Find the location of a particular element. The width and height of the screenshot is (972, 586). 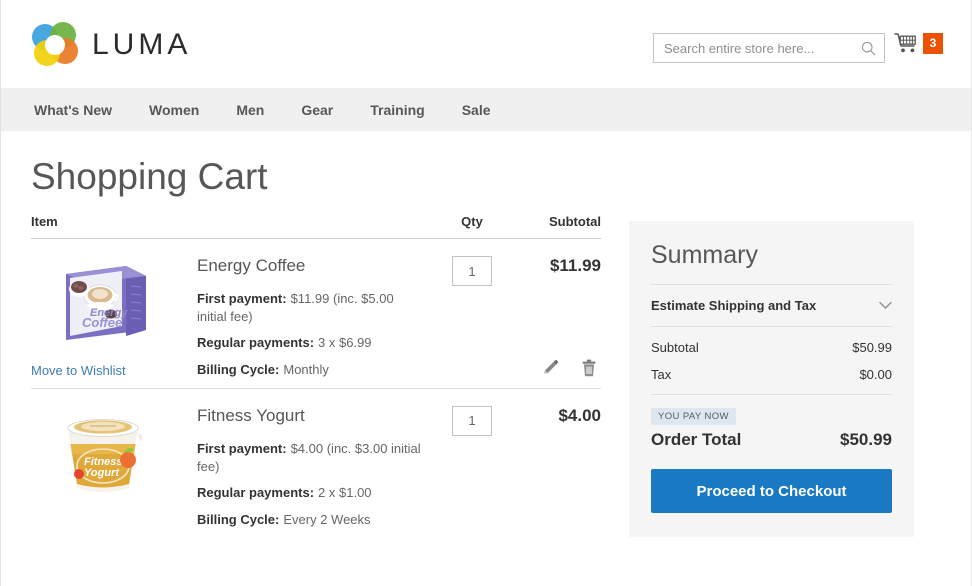

estimate-label: Estimate Shipping and Tax is located at coordinates (734, 305).